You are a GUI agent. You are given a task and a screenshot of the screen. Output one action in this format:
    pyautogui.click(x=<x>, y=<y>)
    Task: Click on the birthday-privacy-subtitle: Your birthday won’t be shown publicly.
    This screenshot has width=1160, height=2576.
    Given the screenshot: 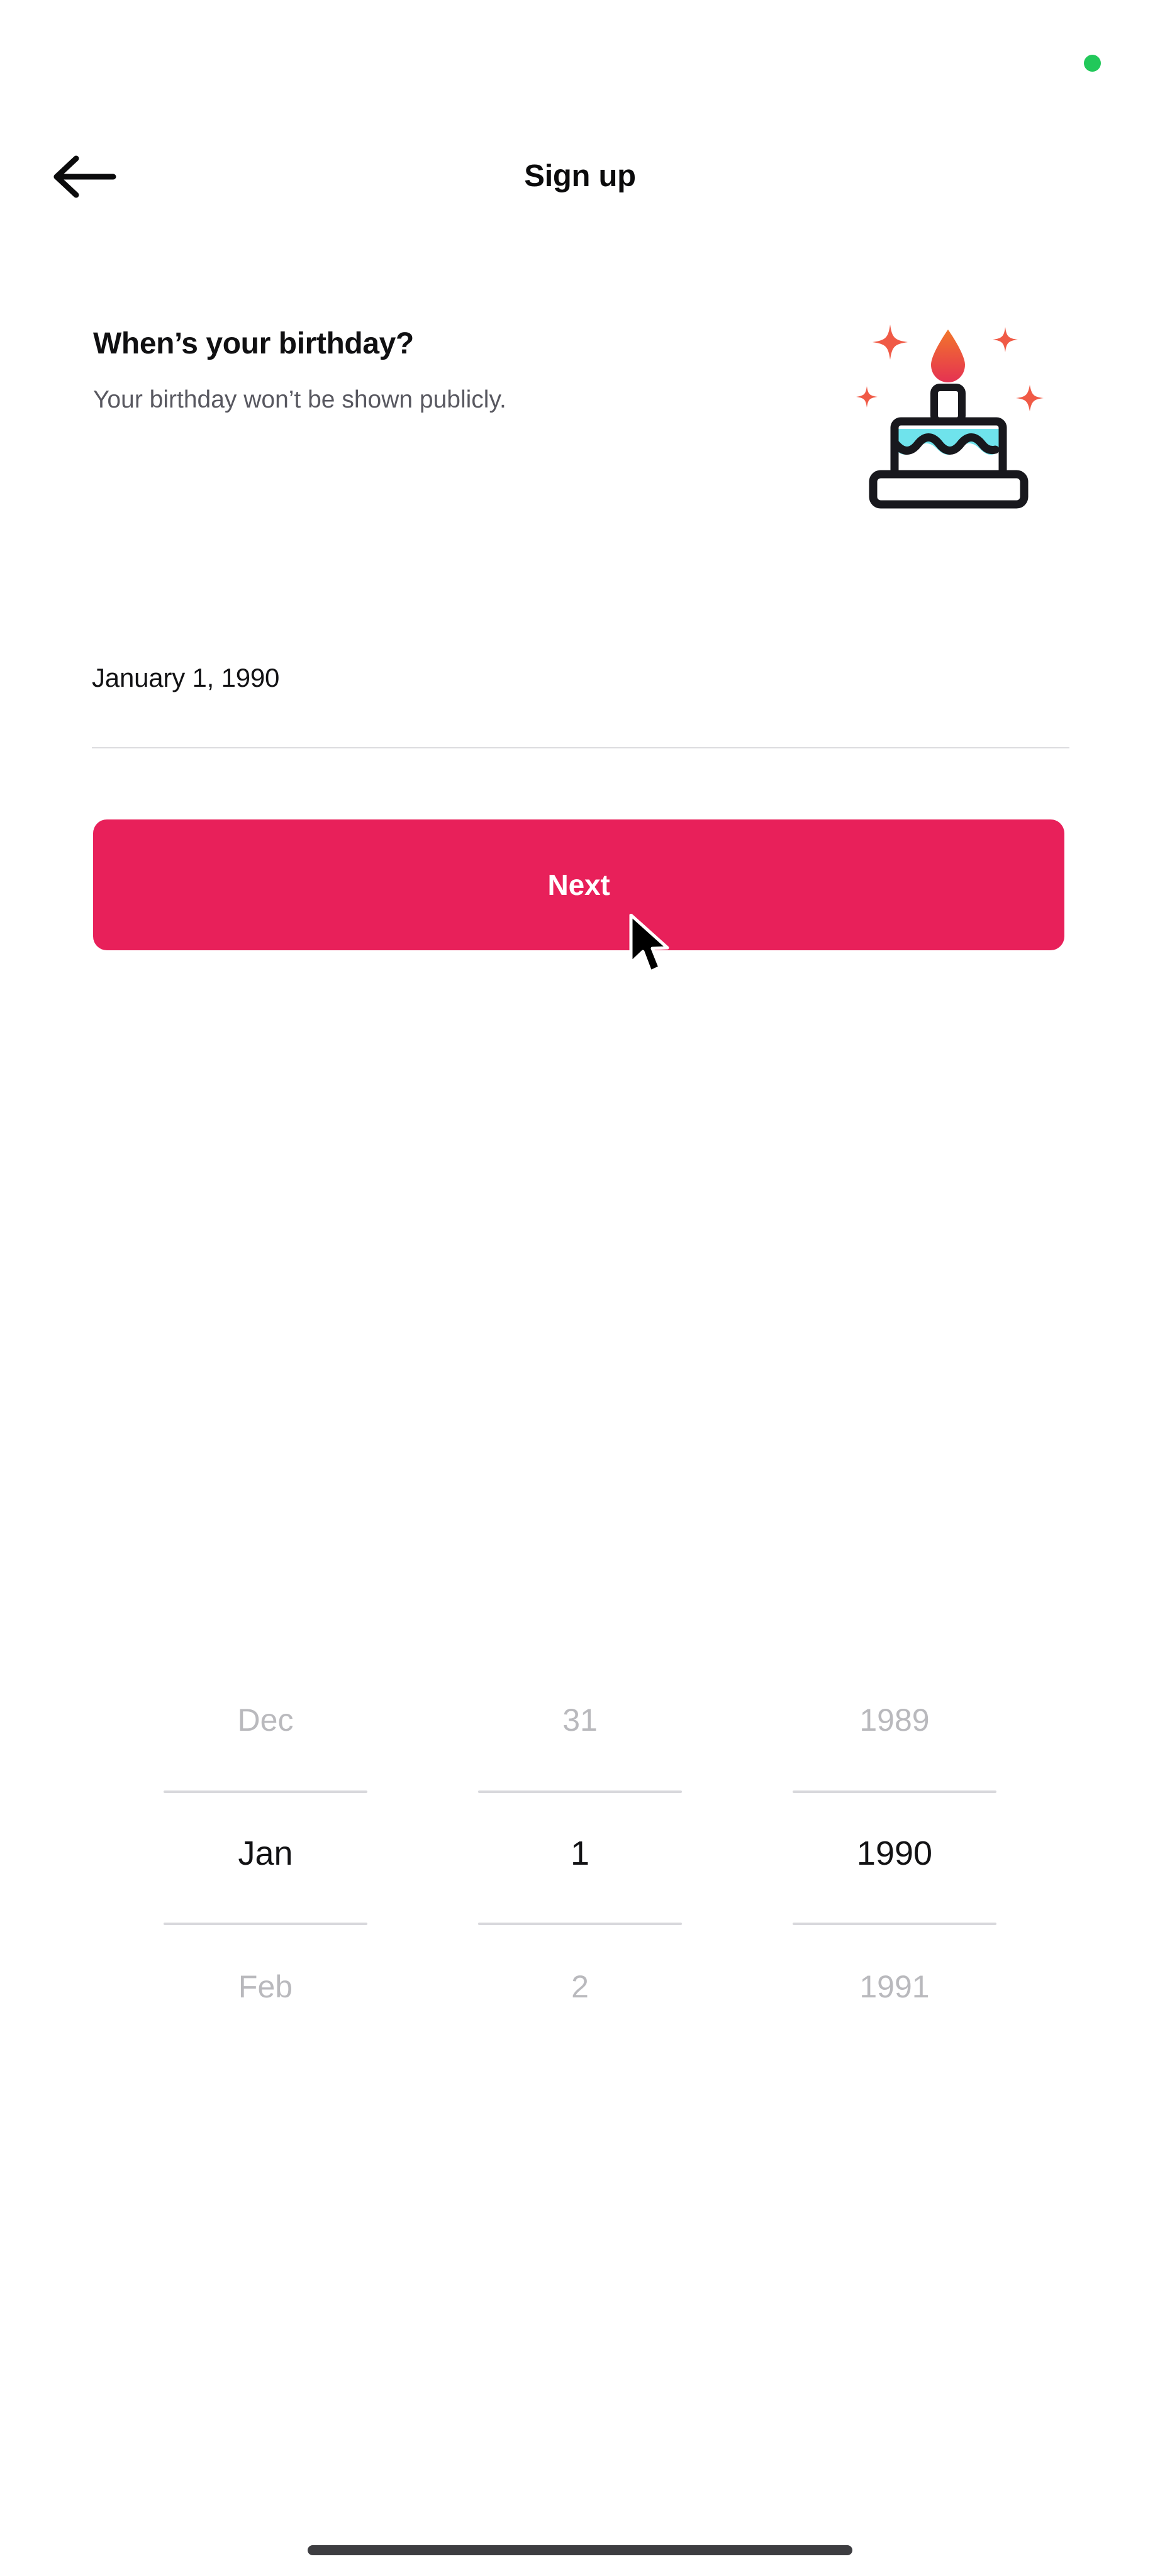 What is the action you would take?
    pyautogui.click(x=299, y=399)
    